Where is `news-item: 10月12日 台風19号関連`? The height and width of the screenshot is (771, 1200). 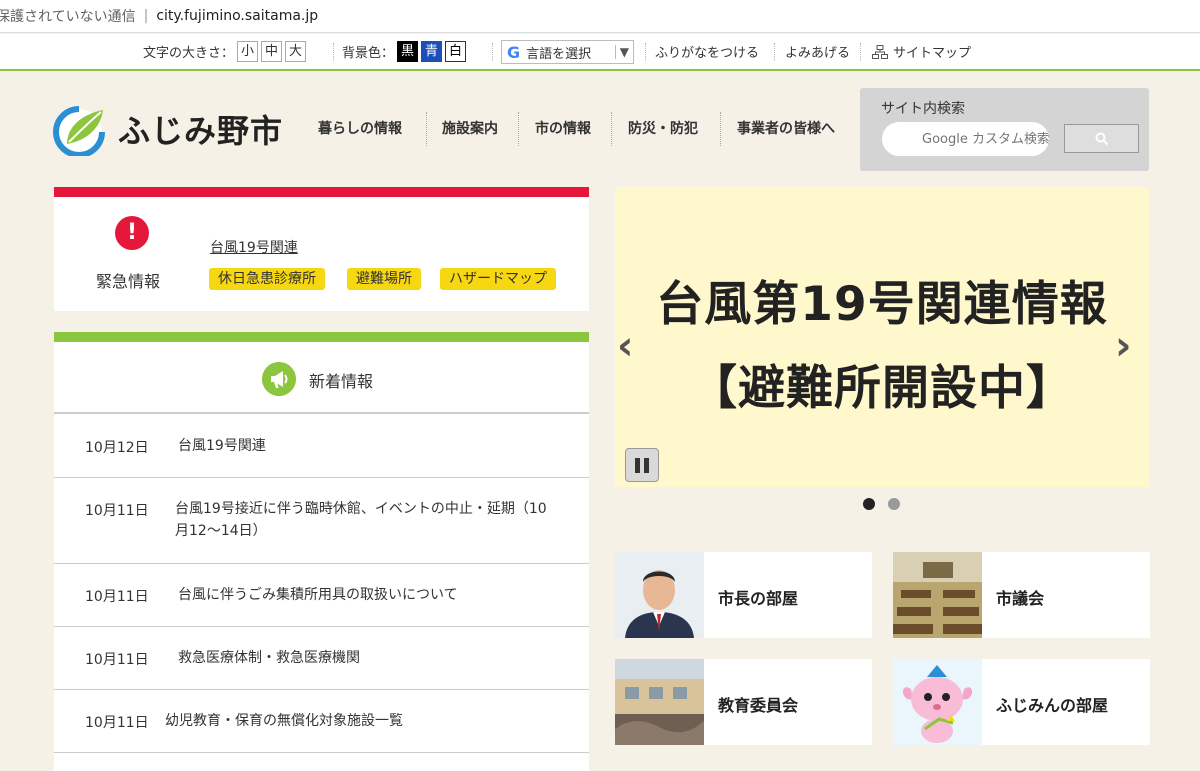 news-item: 10月12日 台風19号関連 is located at coordinates (321, 446).